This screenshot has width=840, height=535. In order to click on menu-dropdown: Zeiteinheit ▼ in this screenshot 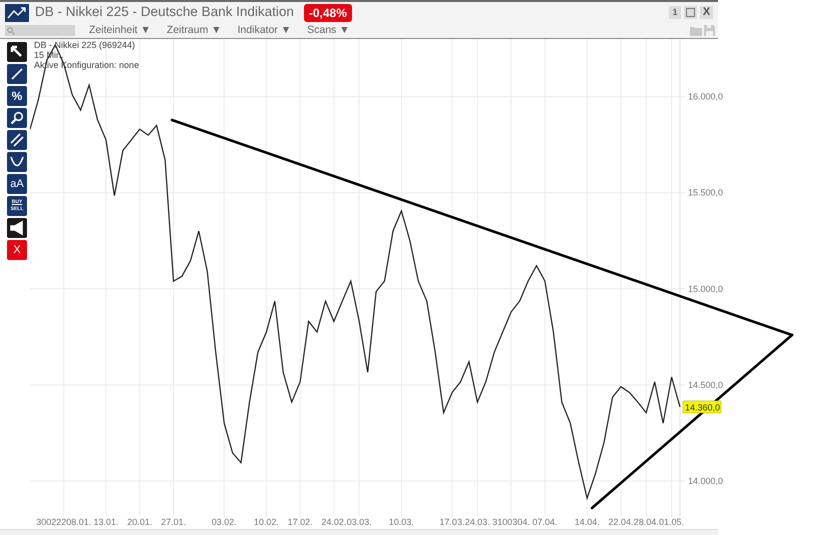, I will do `click(120, 30)`.